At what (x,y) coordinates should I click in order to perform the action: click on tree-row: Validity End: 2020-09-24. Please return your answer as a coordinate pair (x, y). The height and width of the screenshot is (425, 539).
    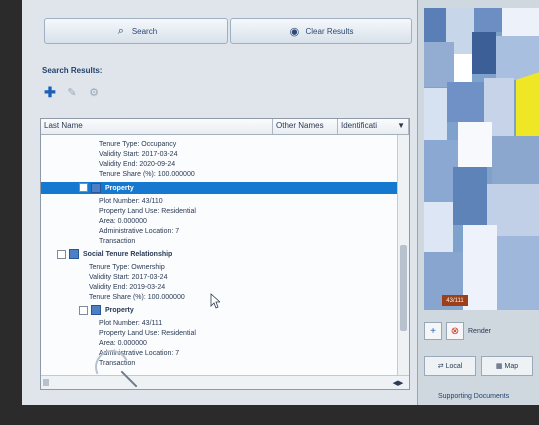
    Looking at the image, I should click on (219, 164).